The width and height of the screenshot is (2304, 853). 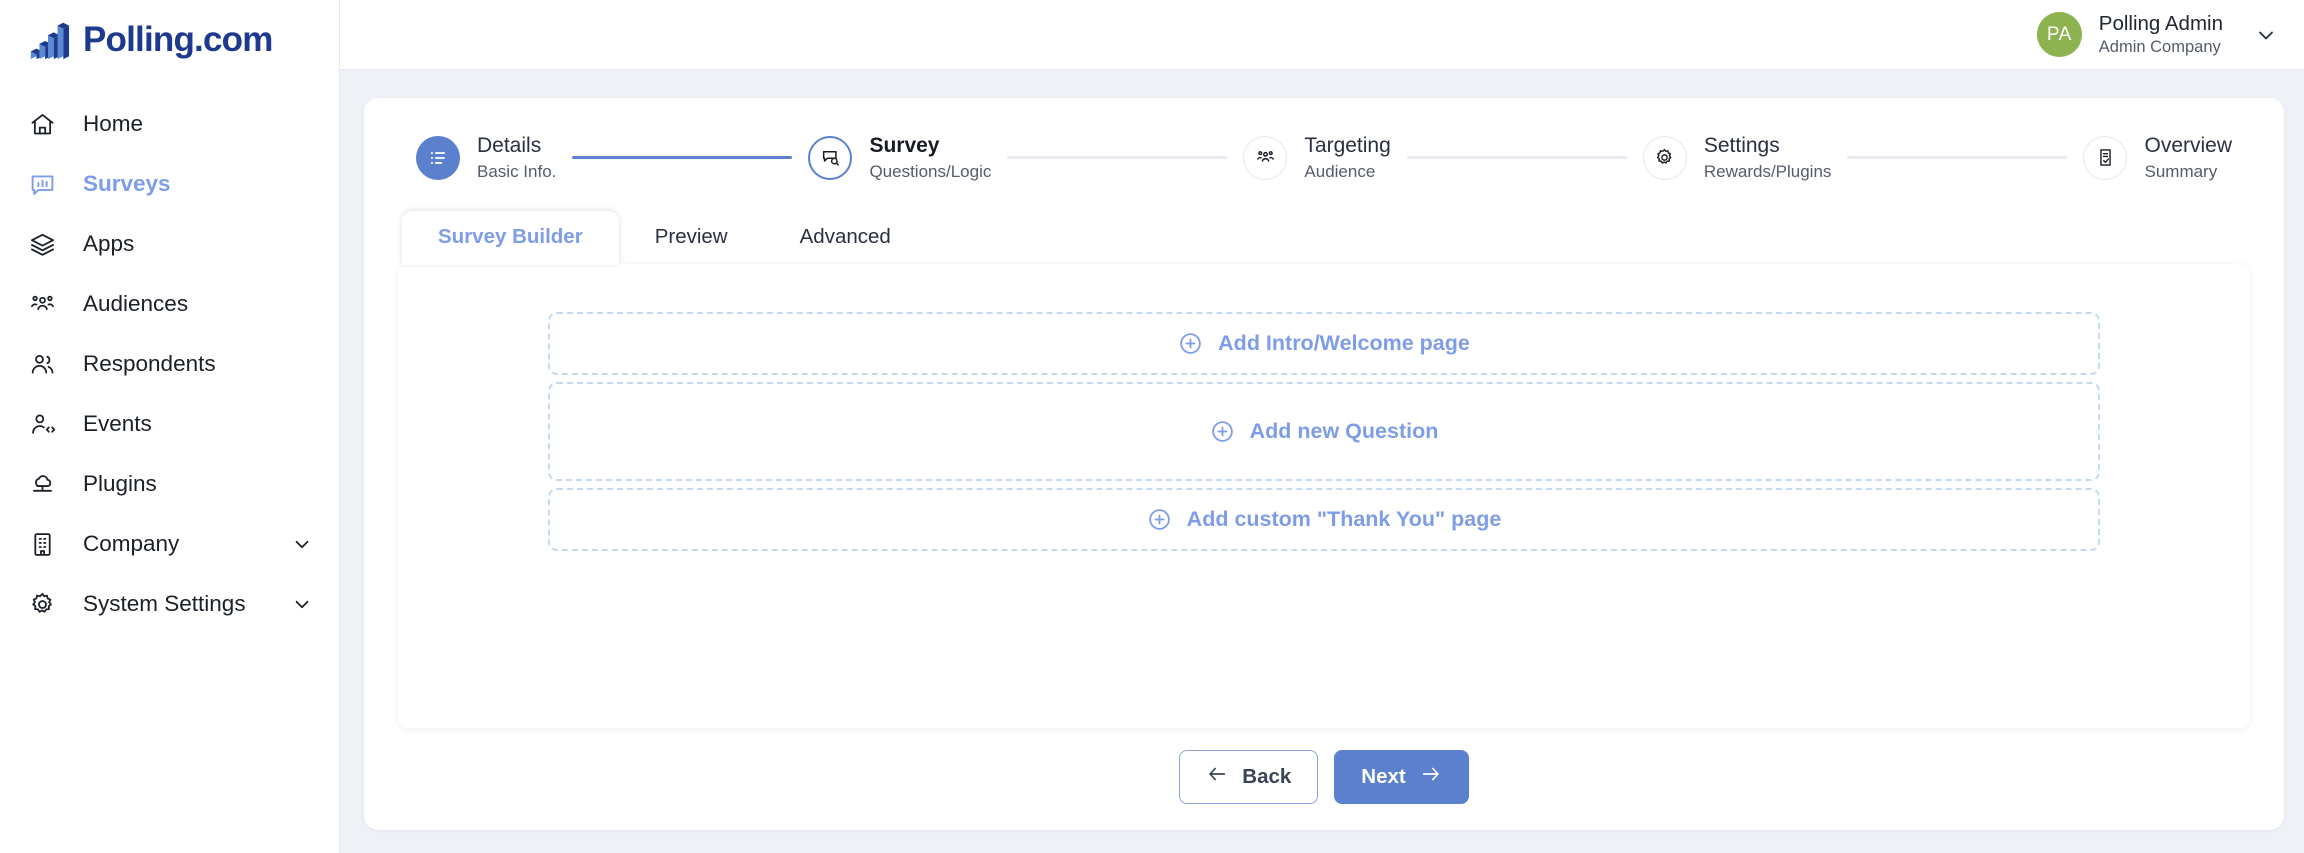 What do you see at coordinates (42, 484) in the screenshot?
I see `plug-cloud-icon` at bounding box center [42, 484].